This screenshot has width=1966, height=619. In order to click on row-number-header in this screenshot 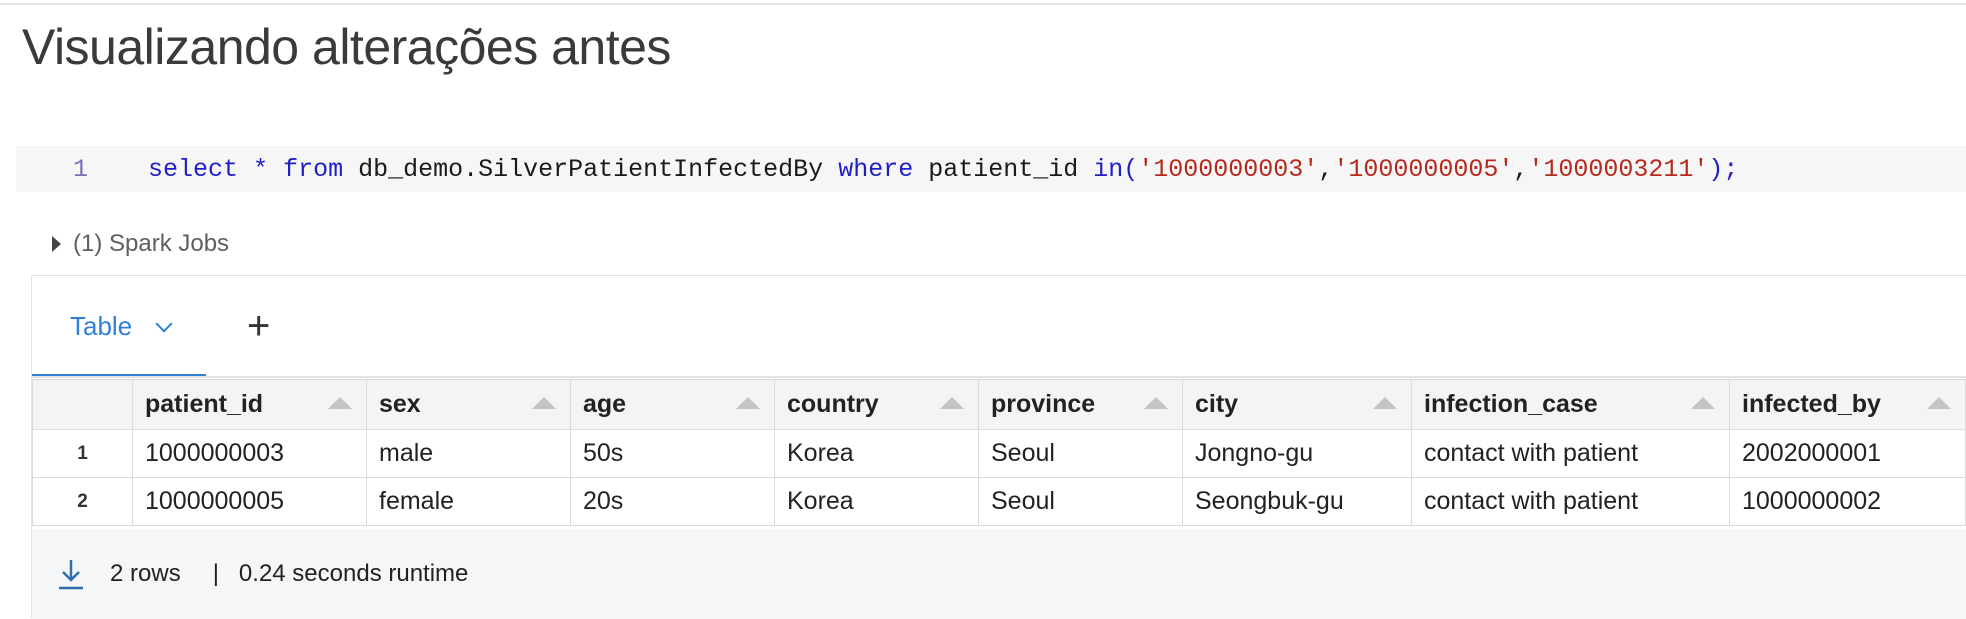, I will do `click(82, 404)`.